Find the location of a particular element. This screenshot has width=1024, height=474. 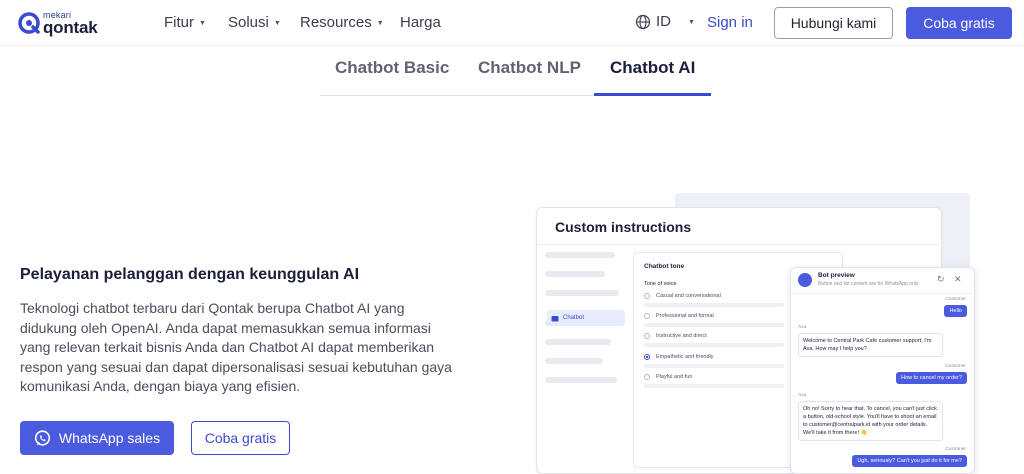

tone-option: Playful and fun is located at coordinates (668, 377).